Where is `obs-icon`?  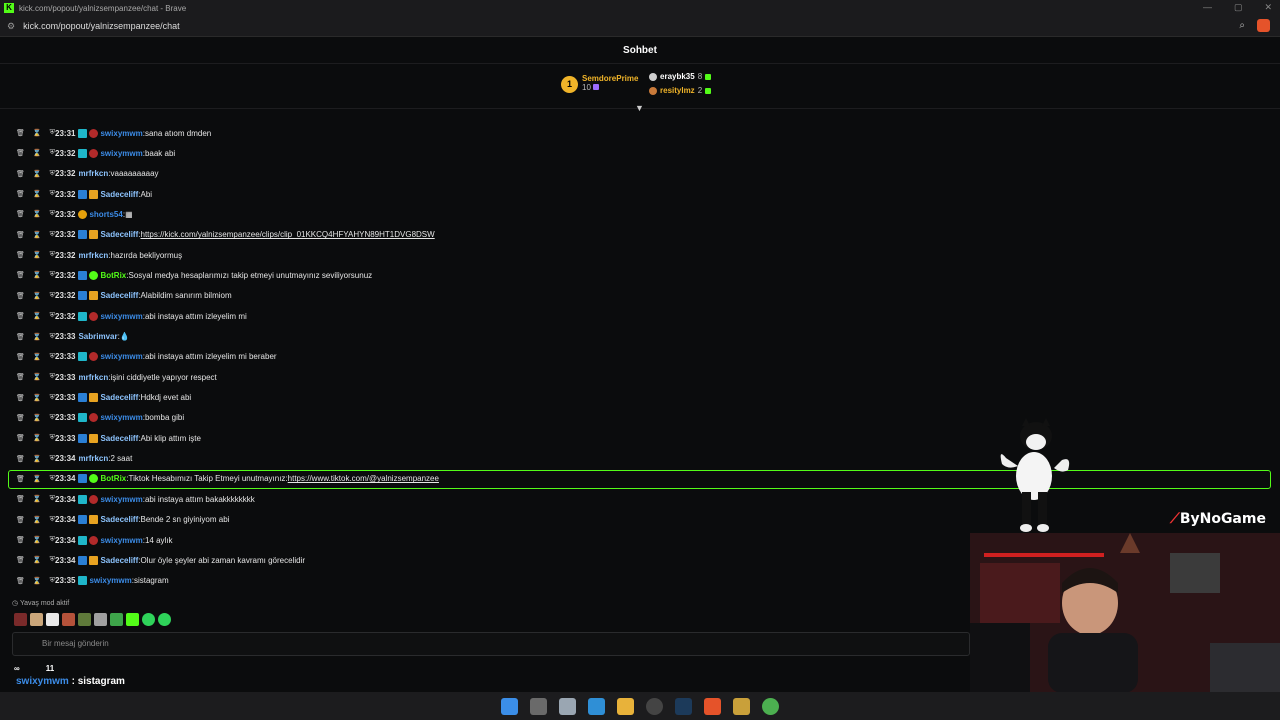
obs-icon is located at coordinates (654, 706).